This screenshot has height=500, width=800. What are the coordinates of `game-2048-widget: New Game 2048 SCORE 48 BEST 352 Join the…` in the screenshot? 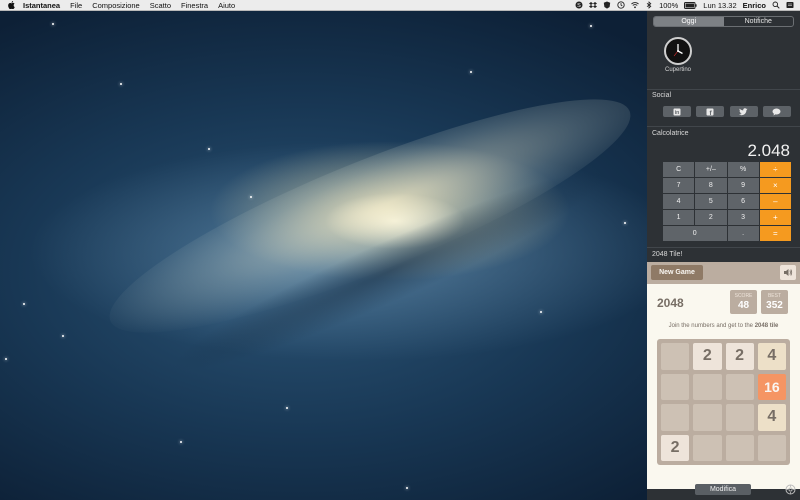 It's located at (723, 375).